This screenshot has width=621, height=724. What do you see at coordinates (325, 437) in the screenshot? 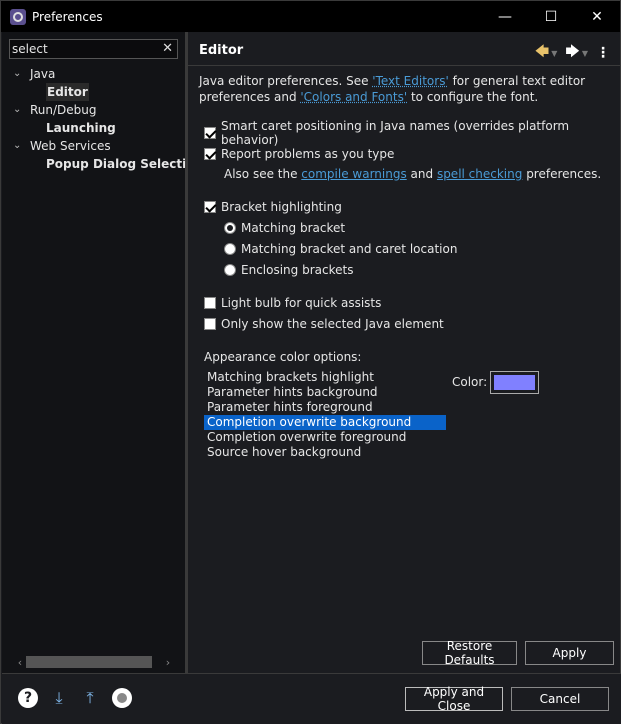
I see `list-item: Completion overwrite foreground` at bounding box center [325, 437].